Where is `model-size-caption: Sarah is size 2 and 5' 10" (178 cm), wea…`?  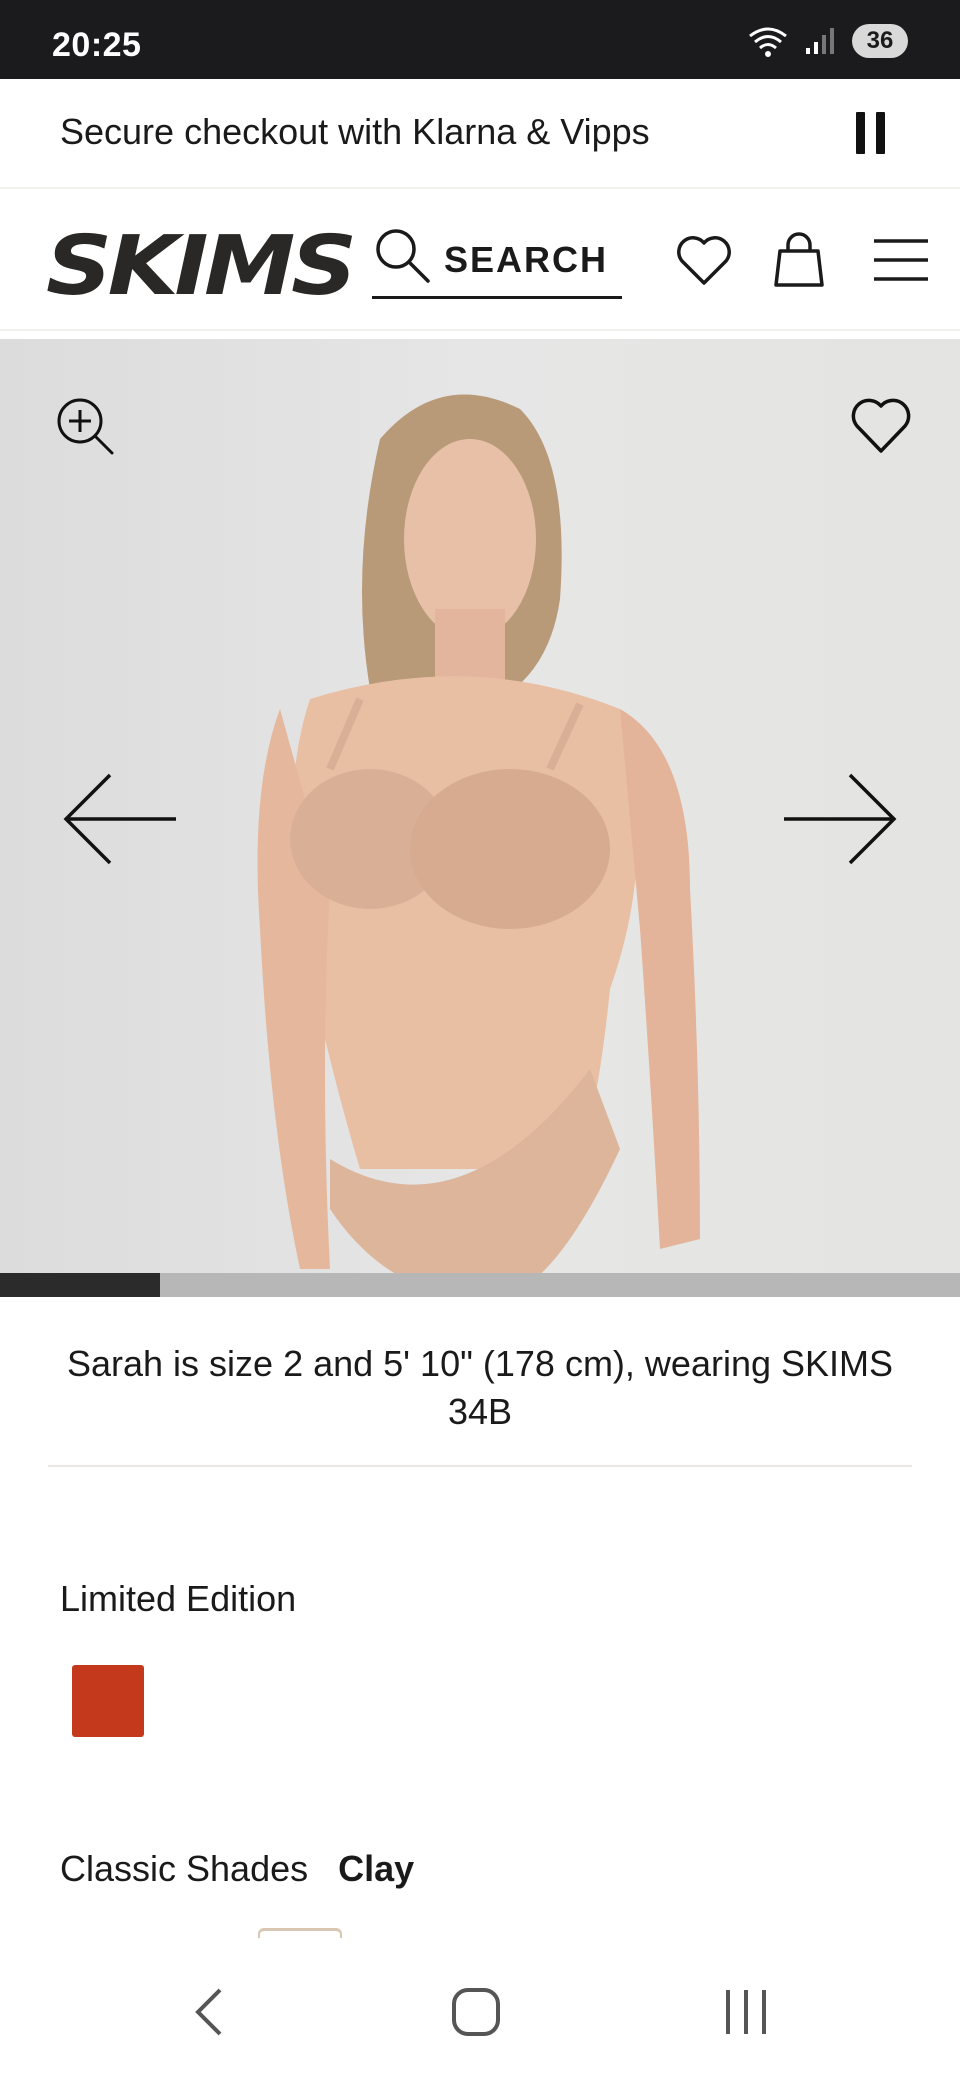
model-size-caption: Sarah is size 2 and 5' 10" (178 cm), wea… is located at coordinates (480, 1387).